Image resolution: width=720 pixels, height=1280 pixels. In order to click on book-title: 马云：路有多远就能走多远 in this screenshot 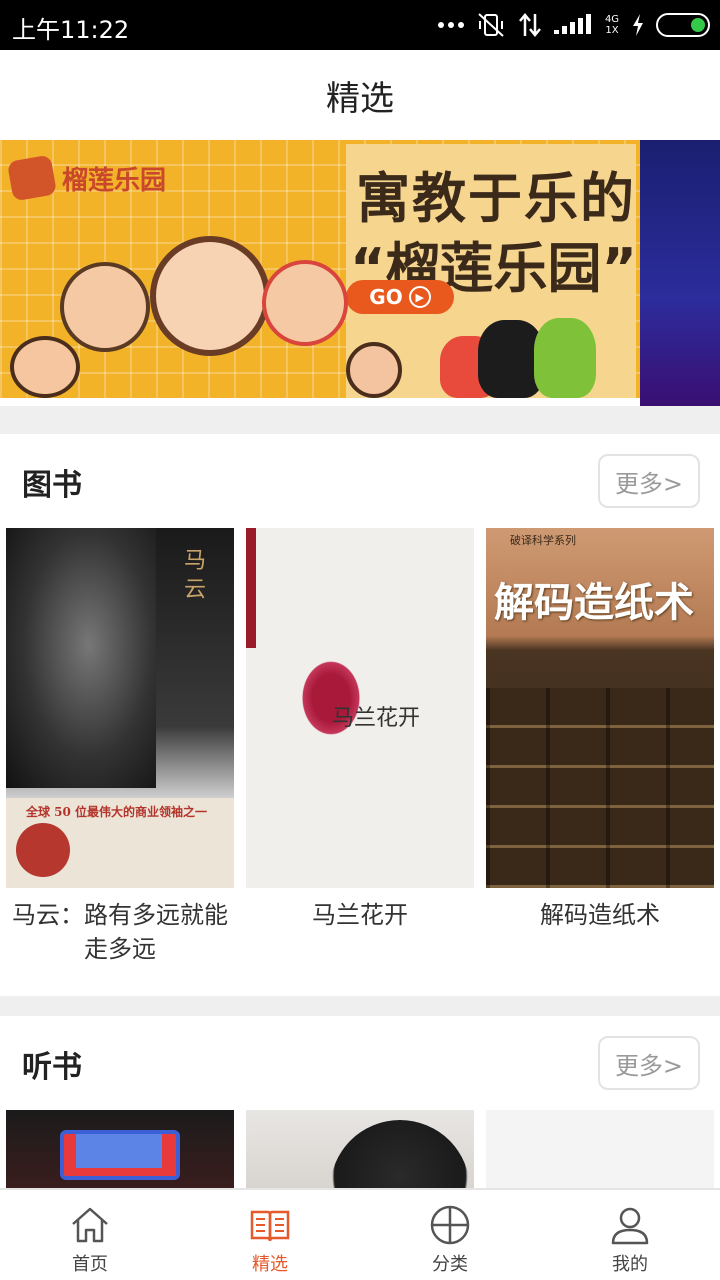, I will do `click(120, 932)`.